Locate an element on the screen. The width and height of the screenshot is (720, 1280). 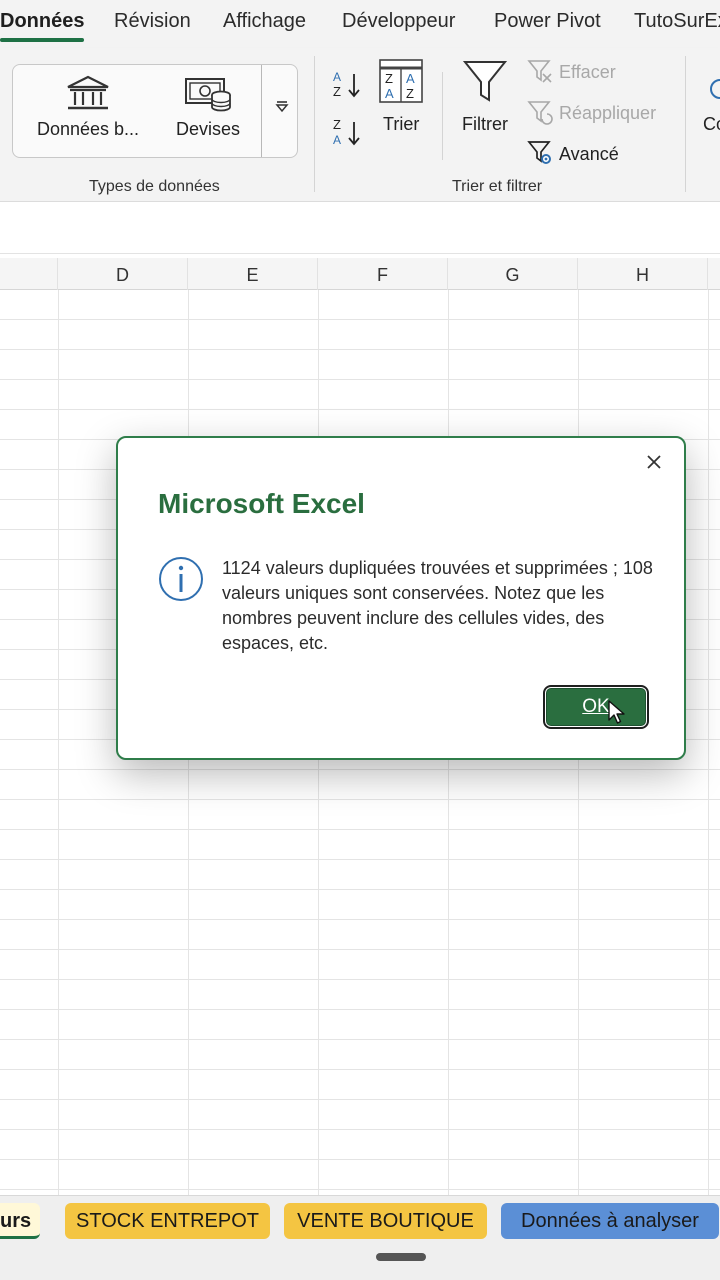
tab-tutosurexcel: TutoSurEx is located at coordinates (677, 21).